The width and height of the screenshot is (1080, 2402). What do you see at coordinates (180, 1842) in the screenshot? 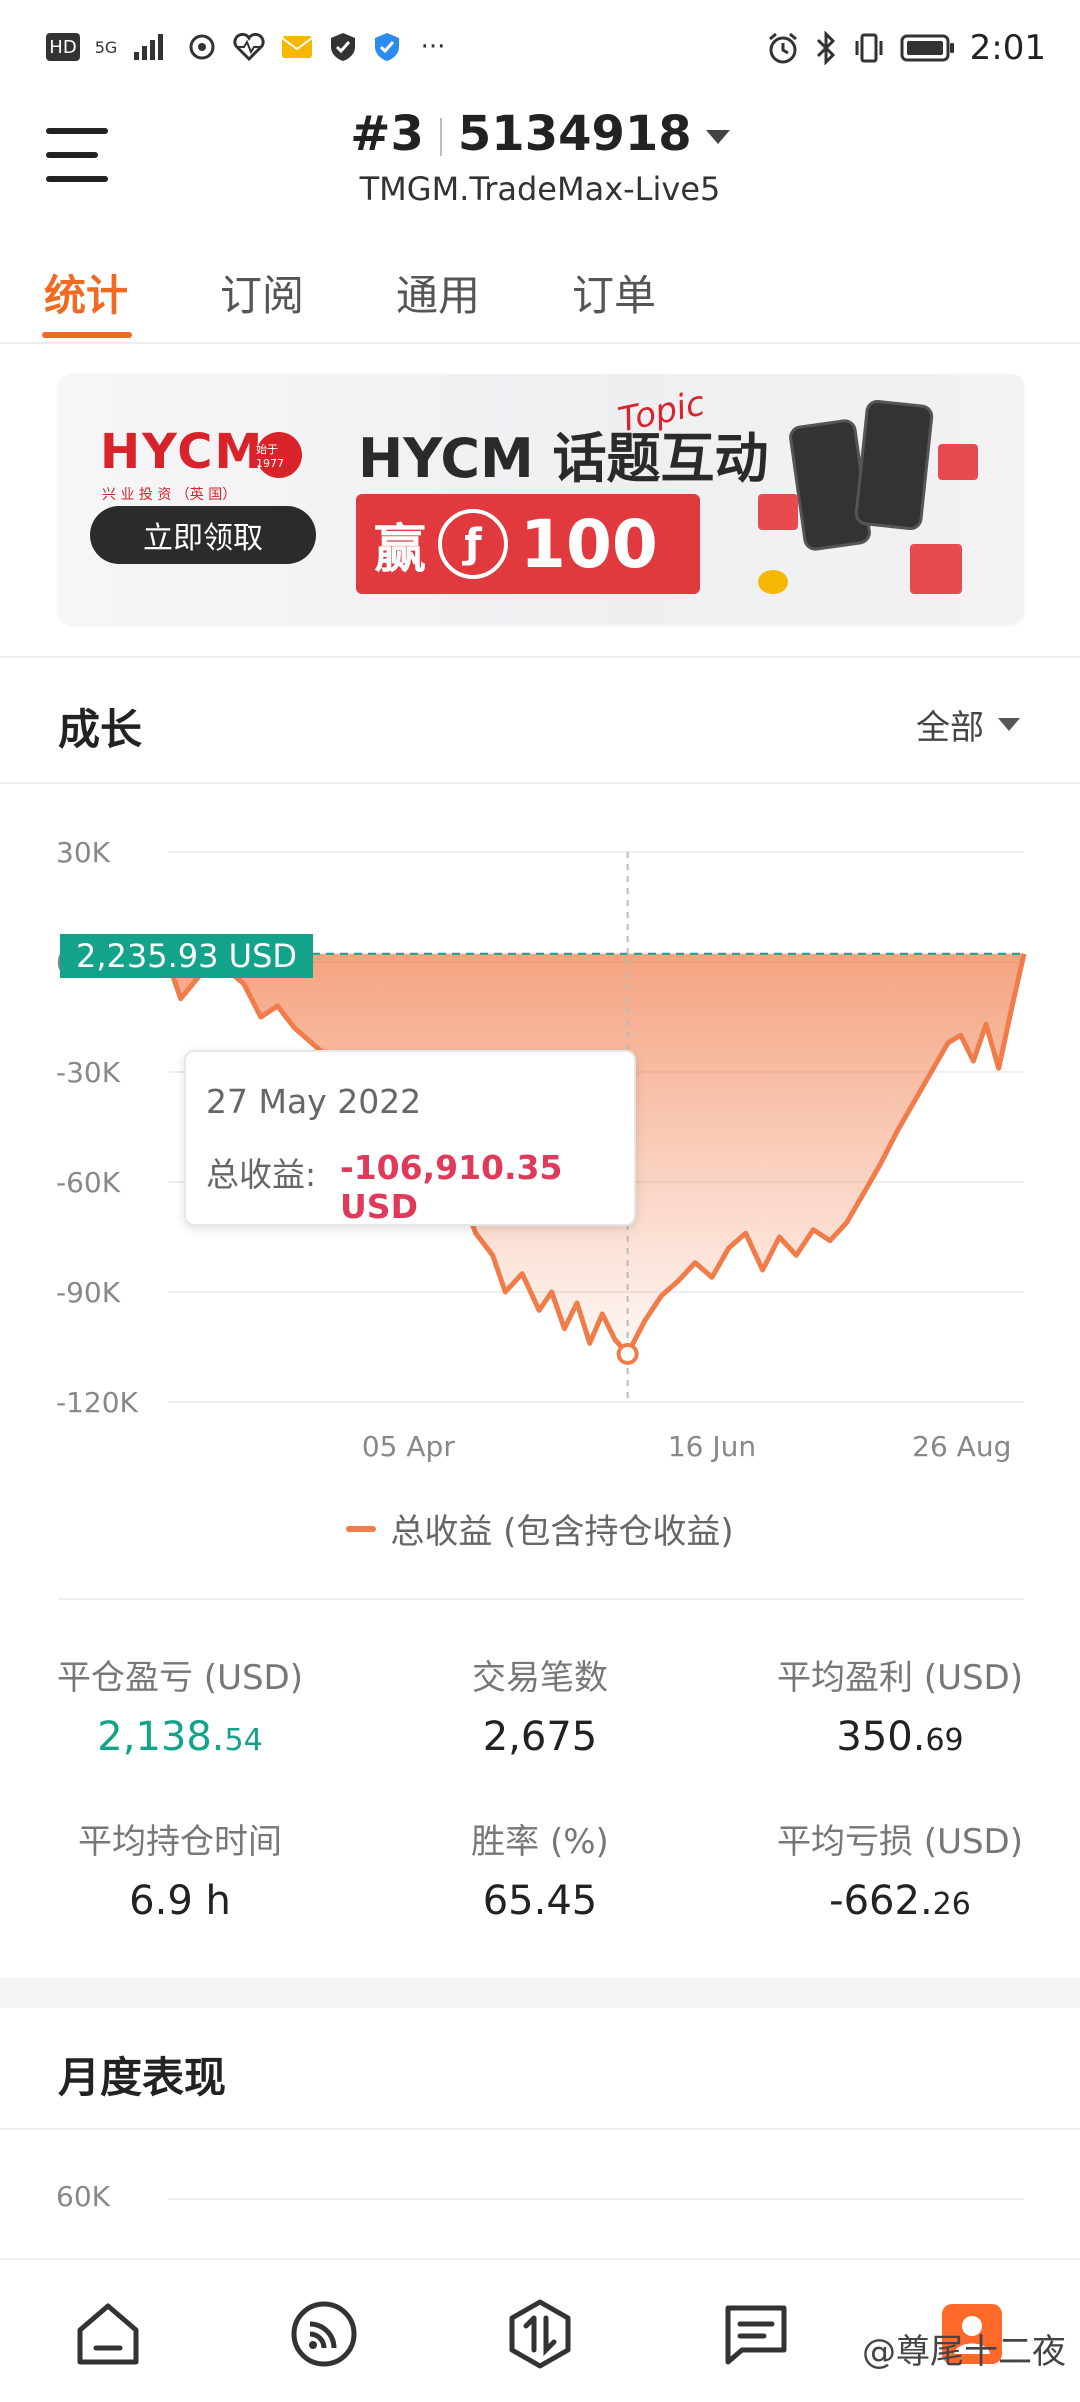
I see `stat-label: 平均持仓时间` at bounding box center [180, 1842].